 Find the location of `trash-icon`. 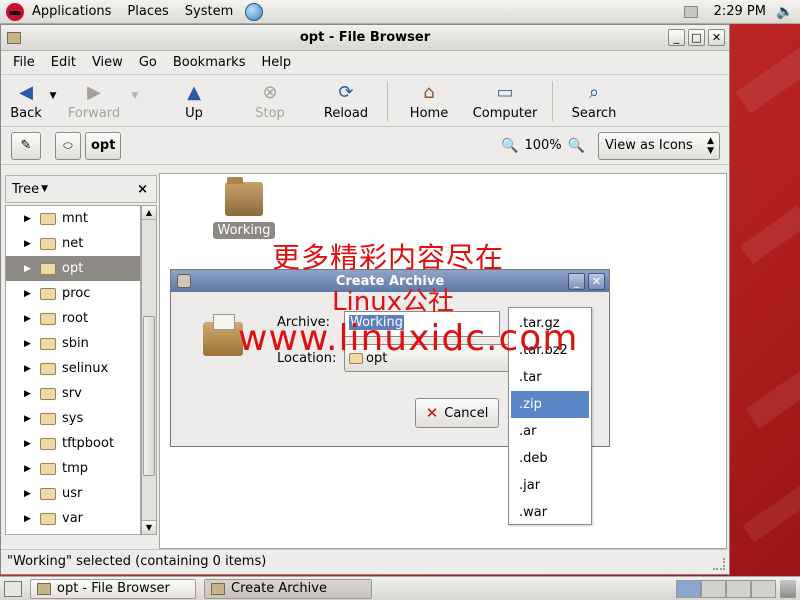

trash-icon is located at coordinates (788, 588).